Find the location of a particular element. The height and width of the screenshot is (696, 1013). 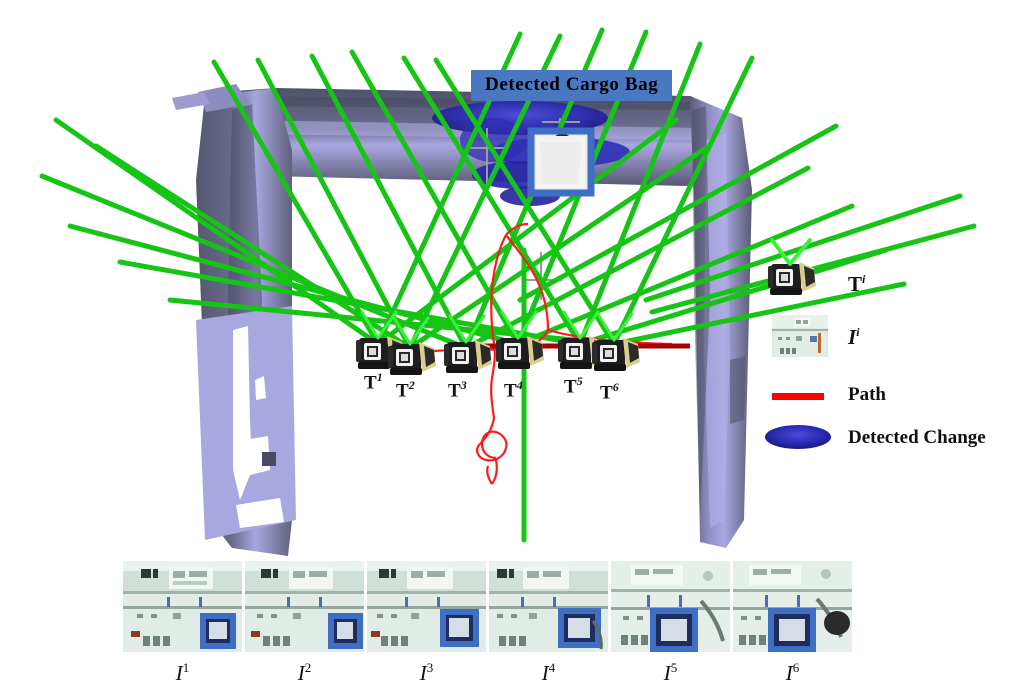

legend-change-swatch is located at coordinates (798, 437).